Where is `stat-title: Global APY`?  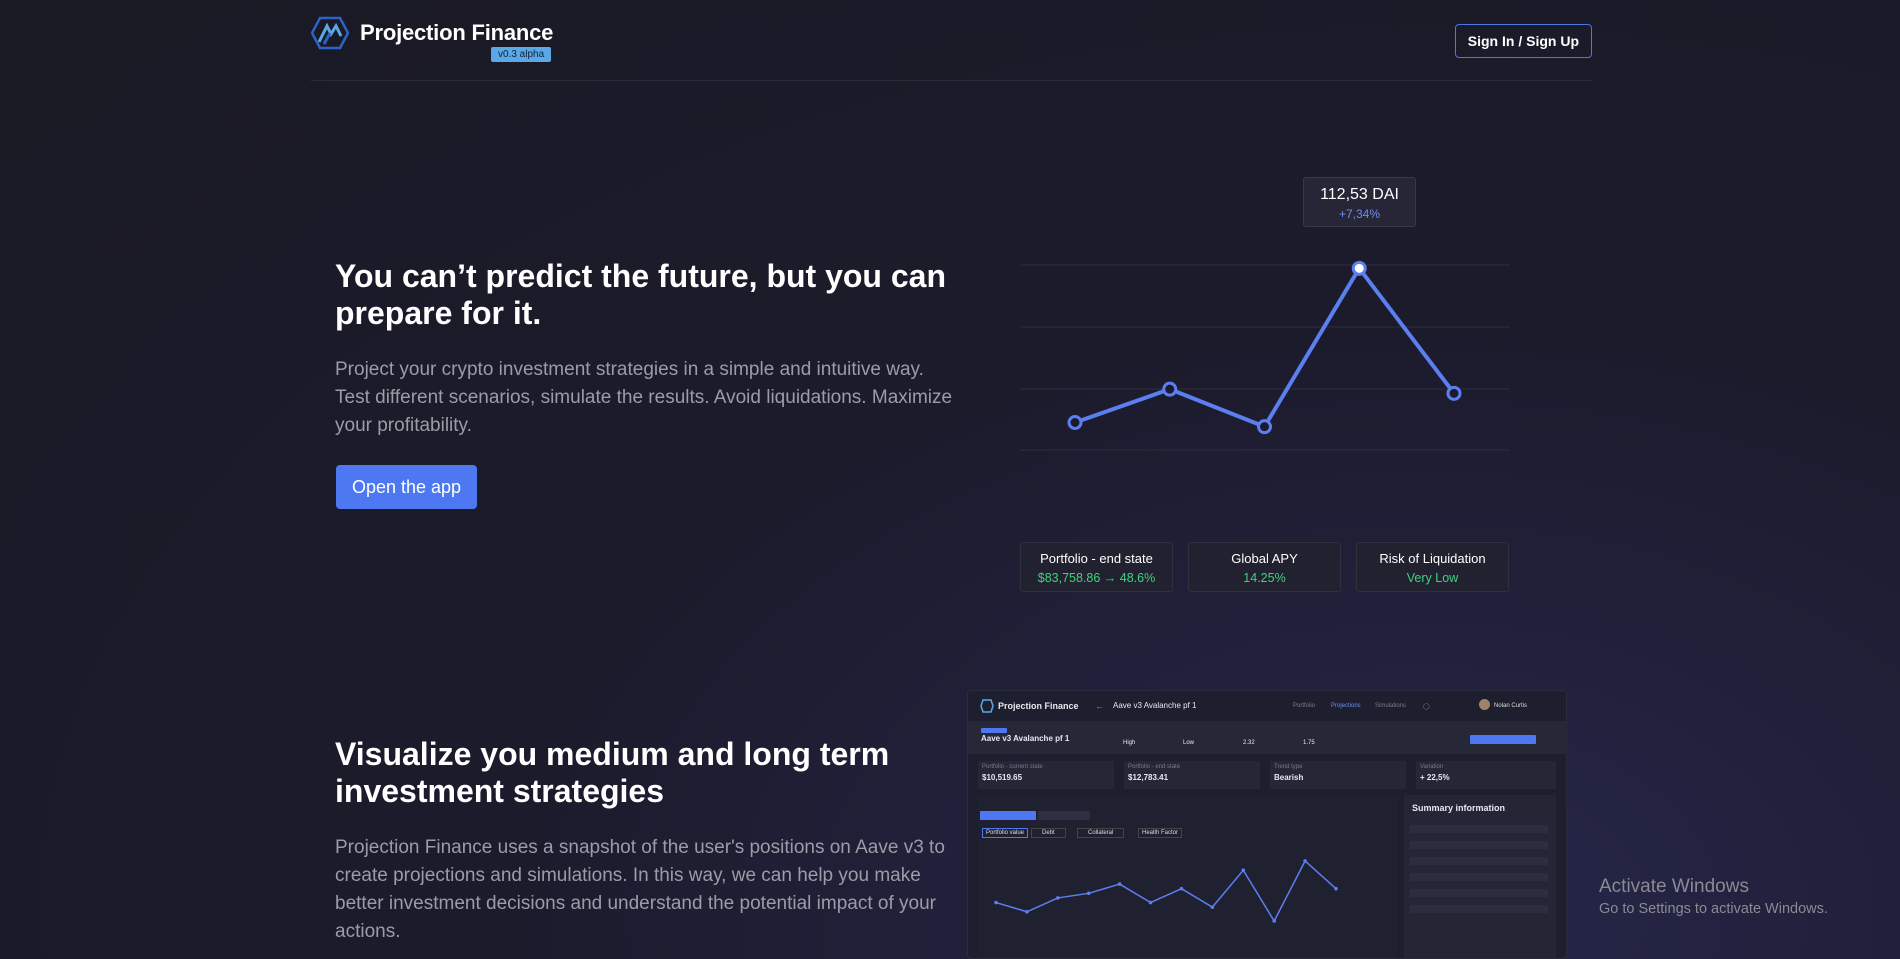 stat-title: Global APY is located at coordinates (1264, 558).